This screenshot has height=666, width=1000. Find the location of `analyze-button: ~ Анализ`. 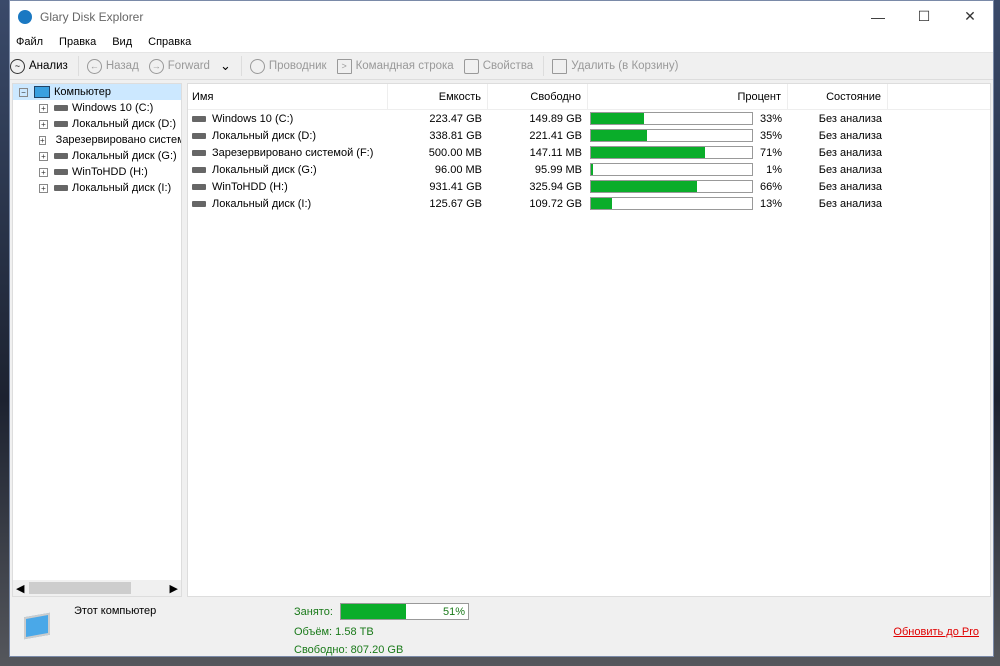

analyze-button: ~ Анализ is located at coordinates (39, 66).